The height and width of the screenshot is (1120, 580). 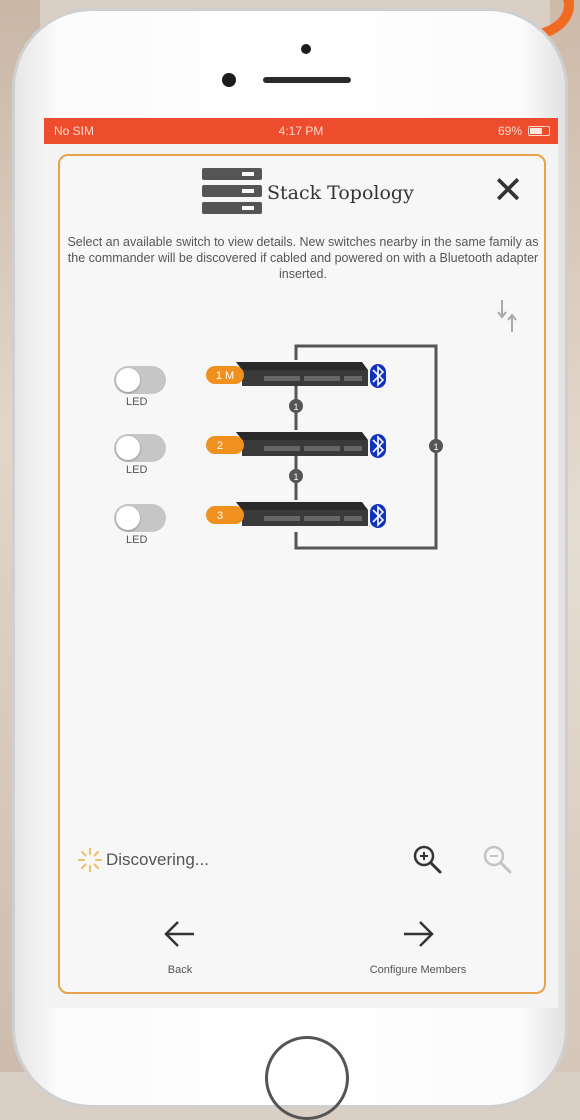 I want to click on back-label: Back, so click(x=180, y=970).